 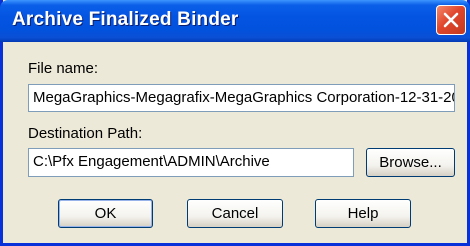 What do you see at coordinates (235, 213) in the screenshot?
I see `cancel-button: Cancel` at bounding box center [235, 213].